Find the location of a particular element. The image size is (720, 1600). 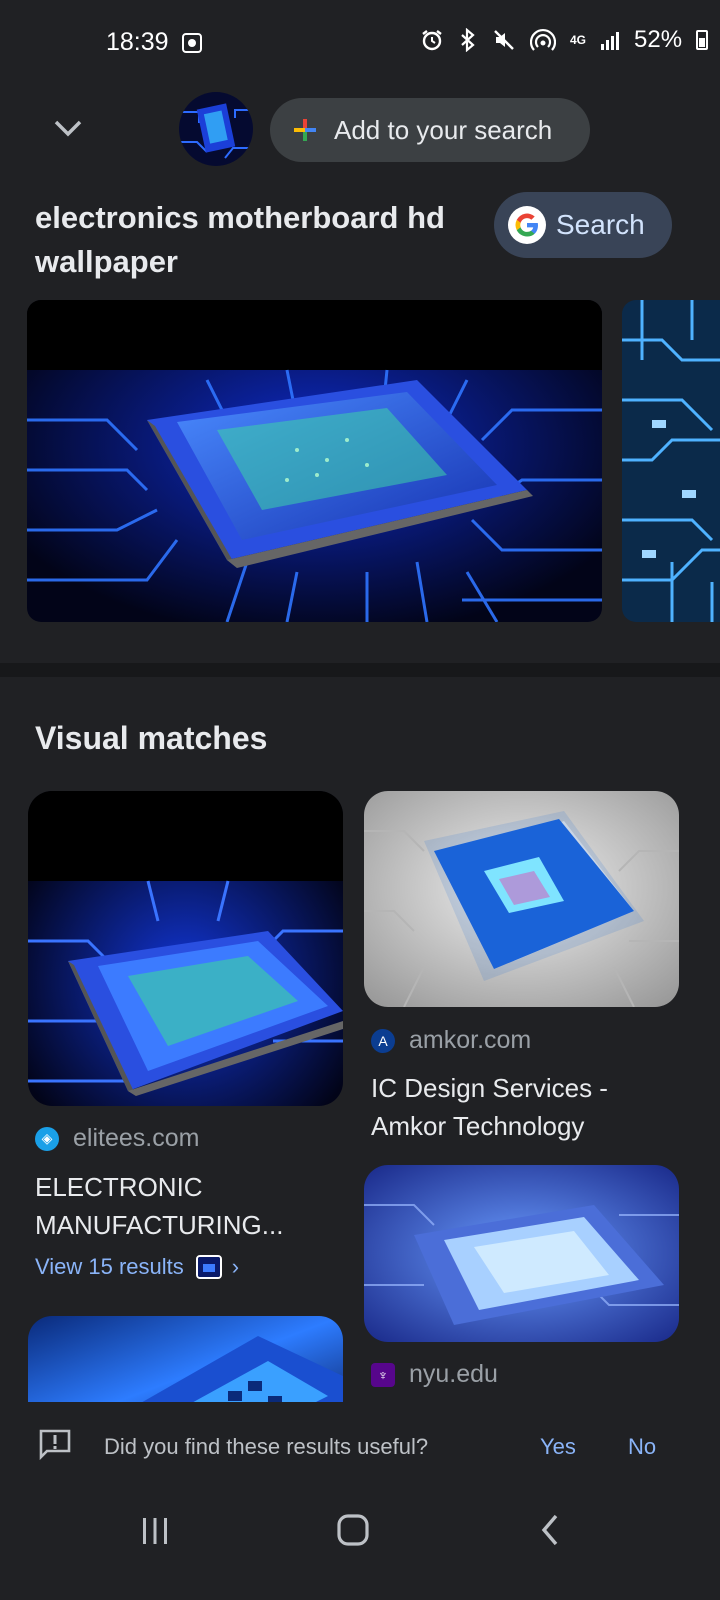

site-favicon-icon: ♆ is located at coordinates (383, 1374).